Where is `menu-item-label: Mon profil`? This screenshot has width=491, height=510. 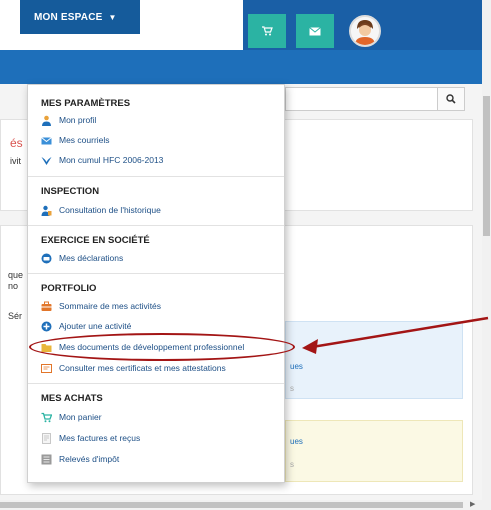
menu-item-label: Mon profil is located at coordinates (78, 120).